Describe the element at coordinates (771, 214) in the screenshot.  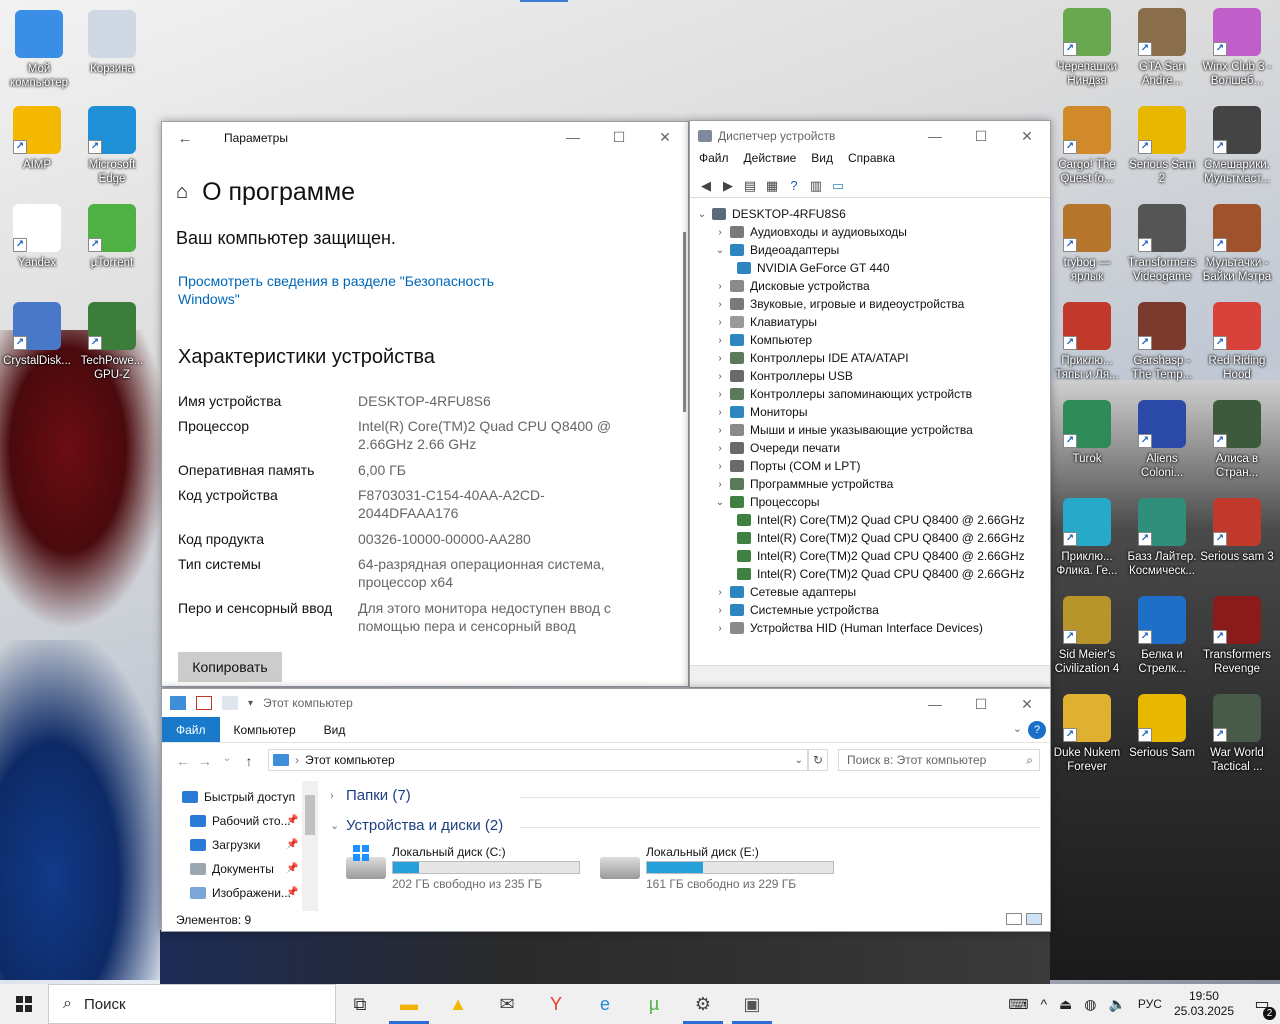
I see `tree-root: ⌄ DESKTOP-4RFU8S6` at that location.